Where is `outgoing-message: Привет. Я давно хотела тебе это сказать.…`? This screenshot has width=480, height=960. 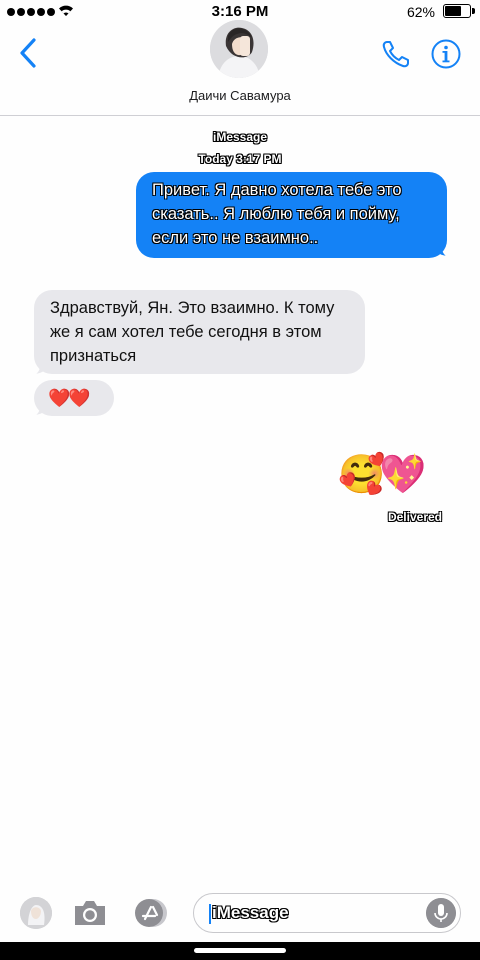
outgoing-message: Привет. Я давно хотела тебе это сказать.… is located at coordinates (291, 215).